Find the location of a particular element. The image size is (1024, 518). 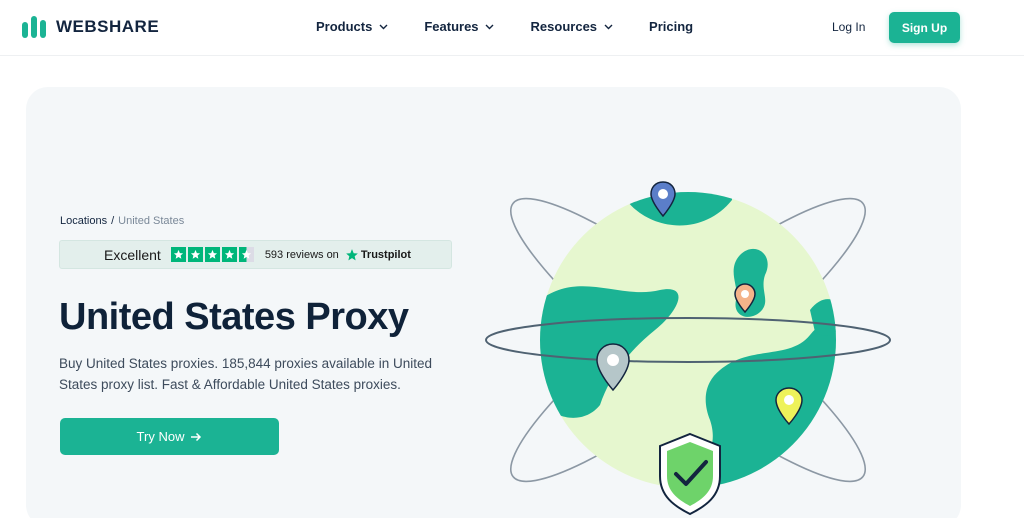

breadcrumb-locations: Locations is located at coordinates (83, 221).